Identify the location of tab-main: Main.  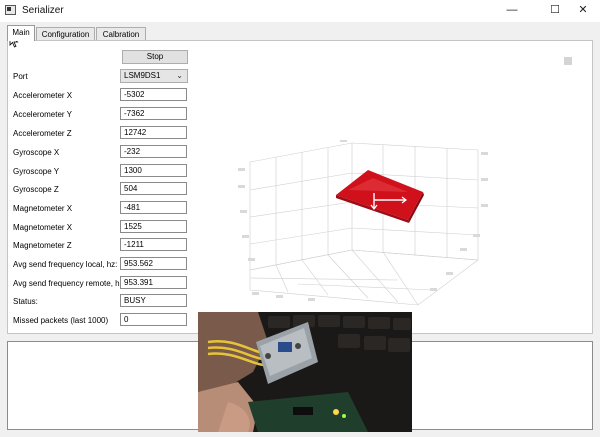
(21, 33).